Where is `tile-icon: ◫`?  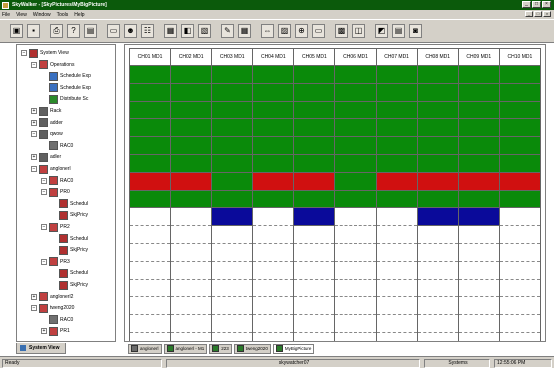 tile-icon: ◫ is located at coordinates (358, 31).